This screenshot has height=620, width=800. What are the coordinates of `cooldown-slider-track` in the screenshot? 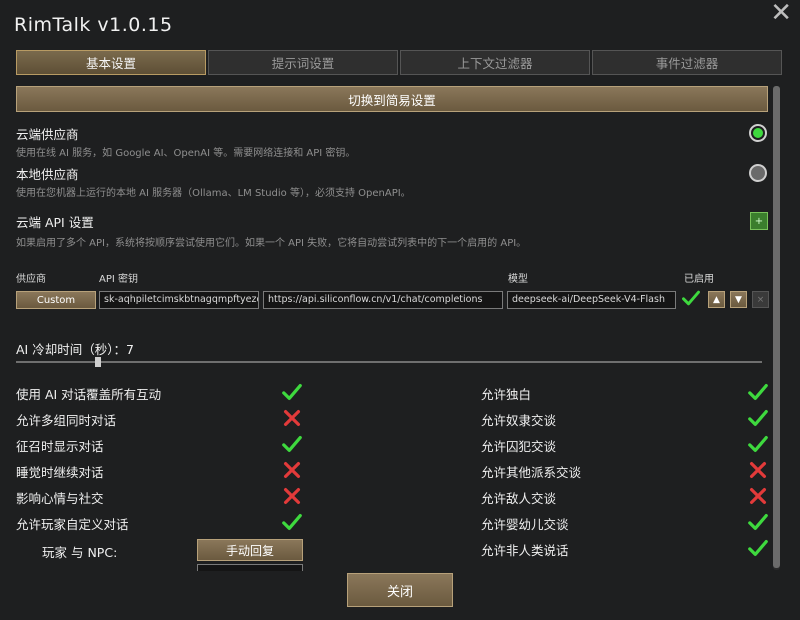 It's located at (389, 362).